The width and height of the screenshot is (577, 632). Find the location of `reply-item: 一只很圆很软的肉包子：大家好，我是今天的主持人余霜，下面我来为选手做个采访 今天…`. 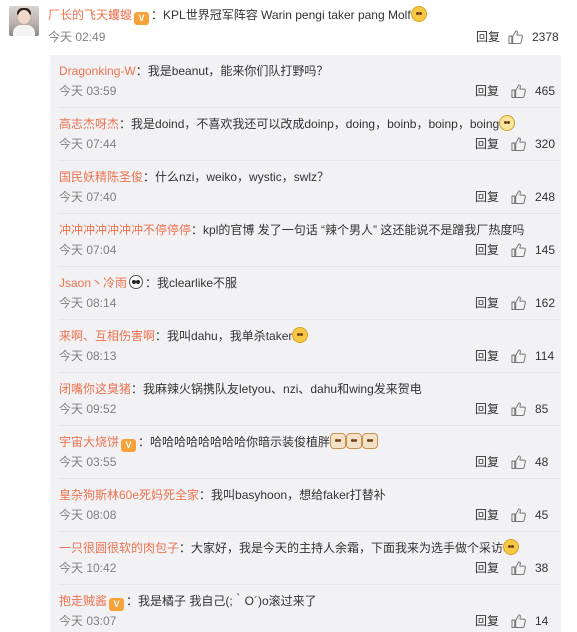

reply-item: 一只很圆很软的肉包子：大家好，我是今天的主持人余霜，下面我来为选手做个采访 今天… is located at coordinates (305, 558).